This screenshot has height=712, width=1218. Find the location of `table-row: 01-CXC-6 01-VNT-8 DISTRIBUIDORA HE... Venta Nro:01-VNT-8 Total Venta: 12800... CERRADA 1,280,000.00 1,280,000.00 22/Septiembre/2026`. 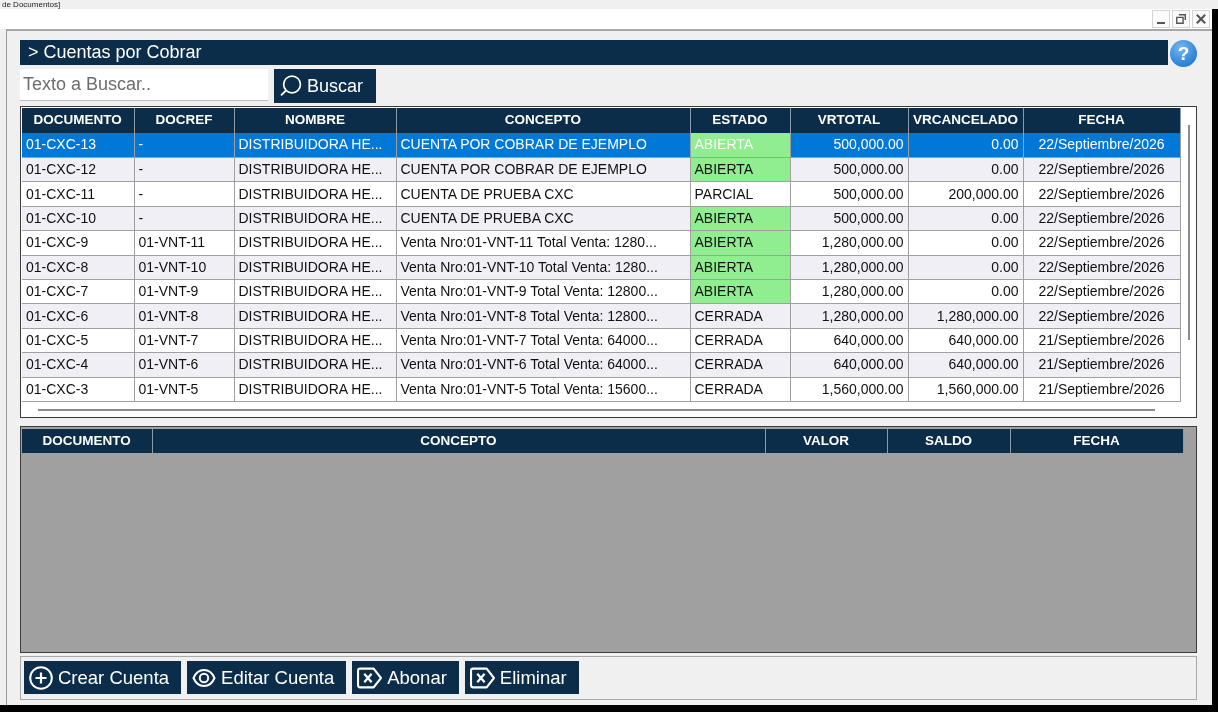

table-row: 01-CXC-6 01-VNT-8 DISTRIBUIDORA HE... Venta Nro:01-VNT-8 Total Venta: 12800... CERRADA 1,280,000.00 1,280,000.00 22/Septiembre/2026 is located at coordinates (601, 316).